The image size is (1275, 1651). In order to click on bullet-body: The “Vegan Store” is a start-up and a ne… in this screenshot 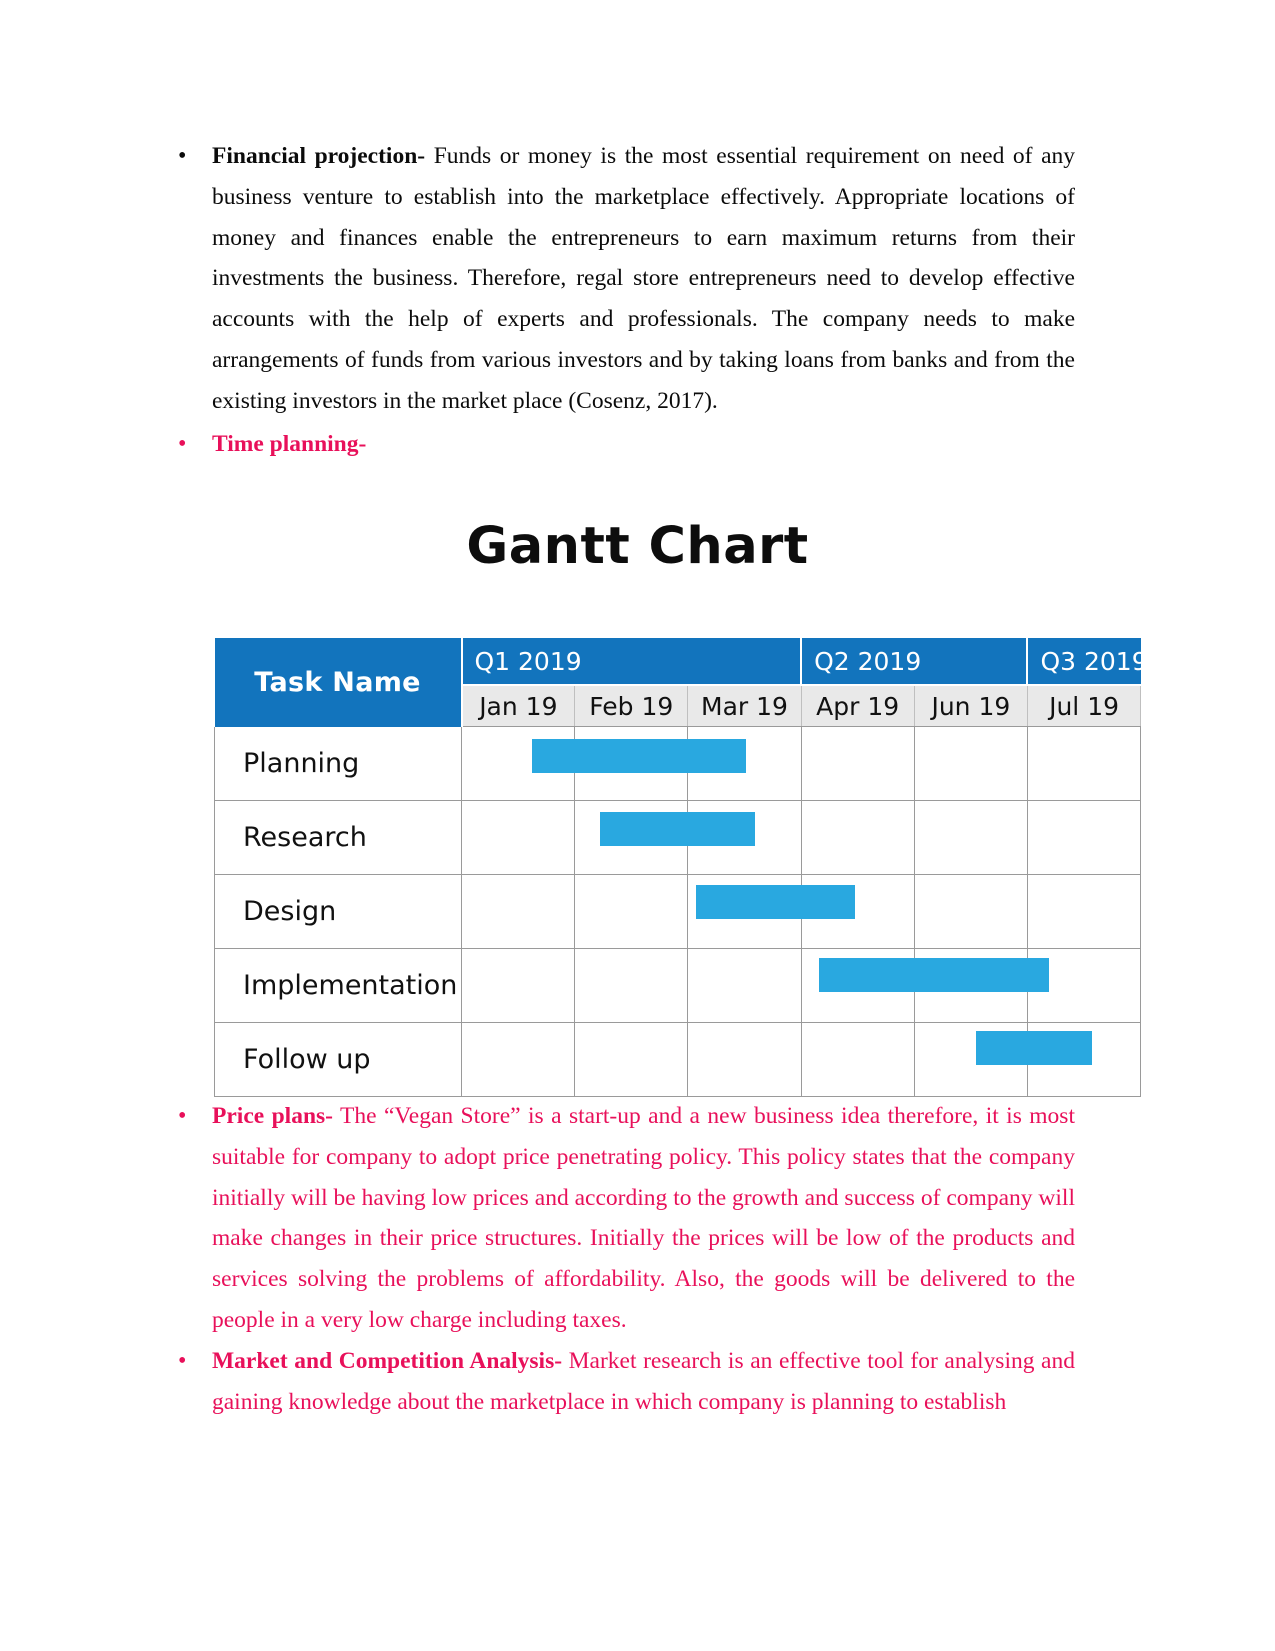, I will do `click(643, 1218)`.